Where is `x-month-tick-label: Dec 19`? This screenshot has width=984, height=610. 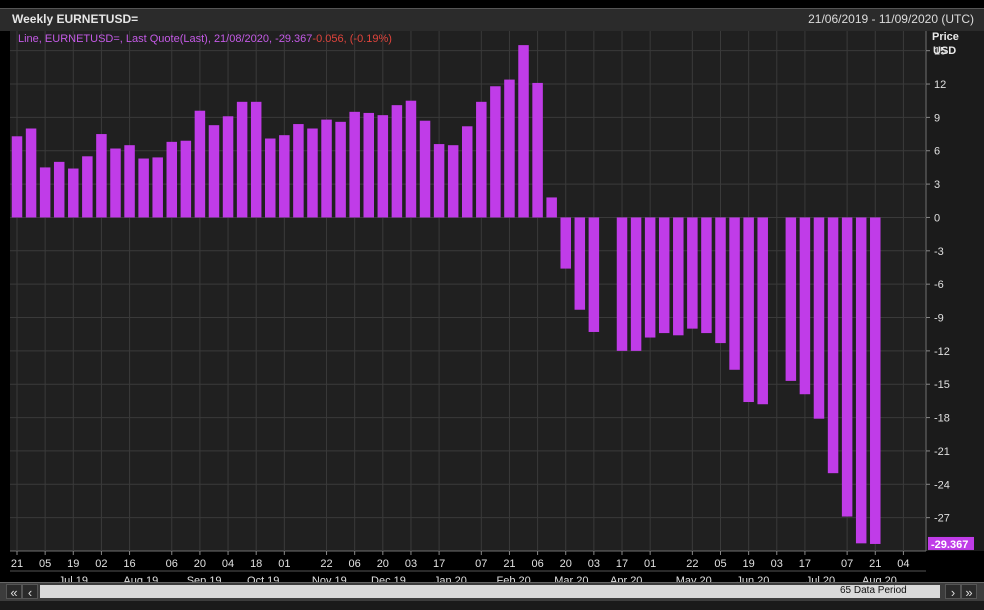 x-month-tick-label: Dec 19 is located at coordinates (388, 578).